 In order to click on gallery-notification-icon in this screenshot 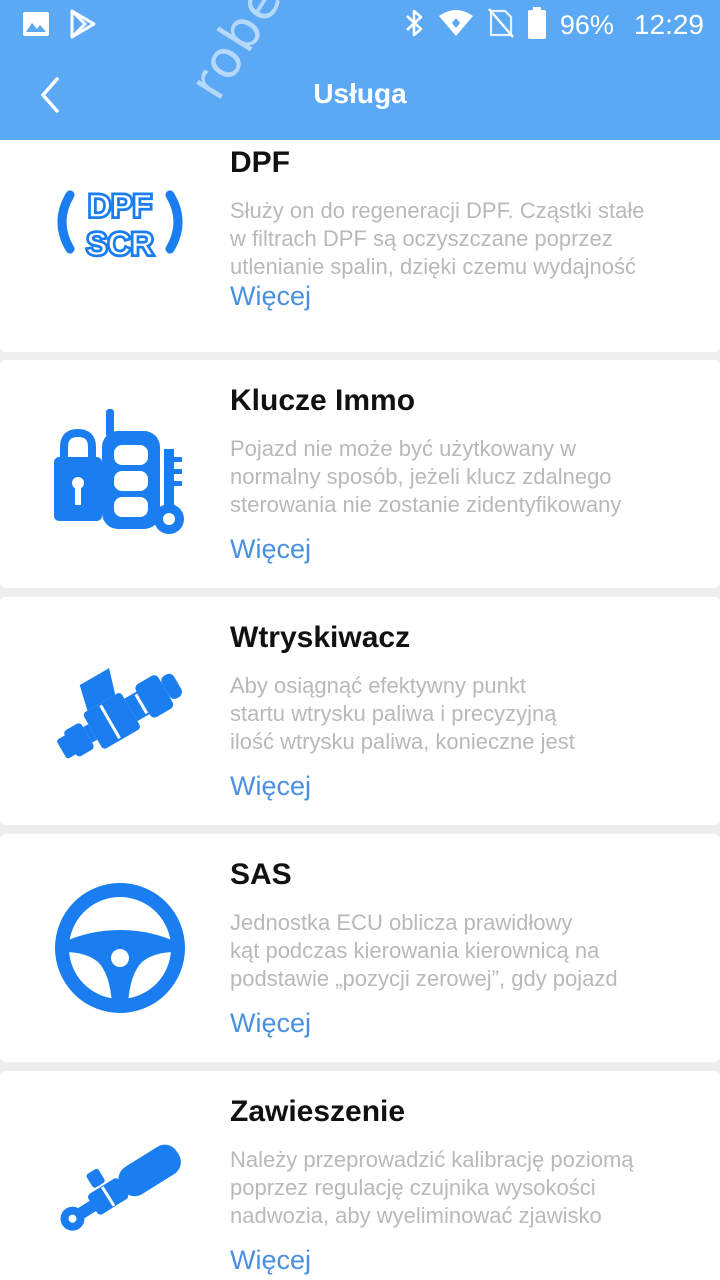, I will do `click(36, 26)`.